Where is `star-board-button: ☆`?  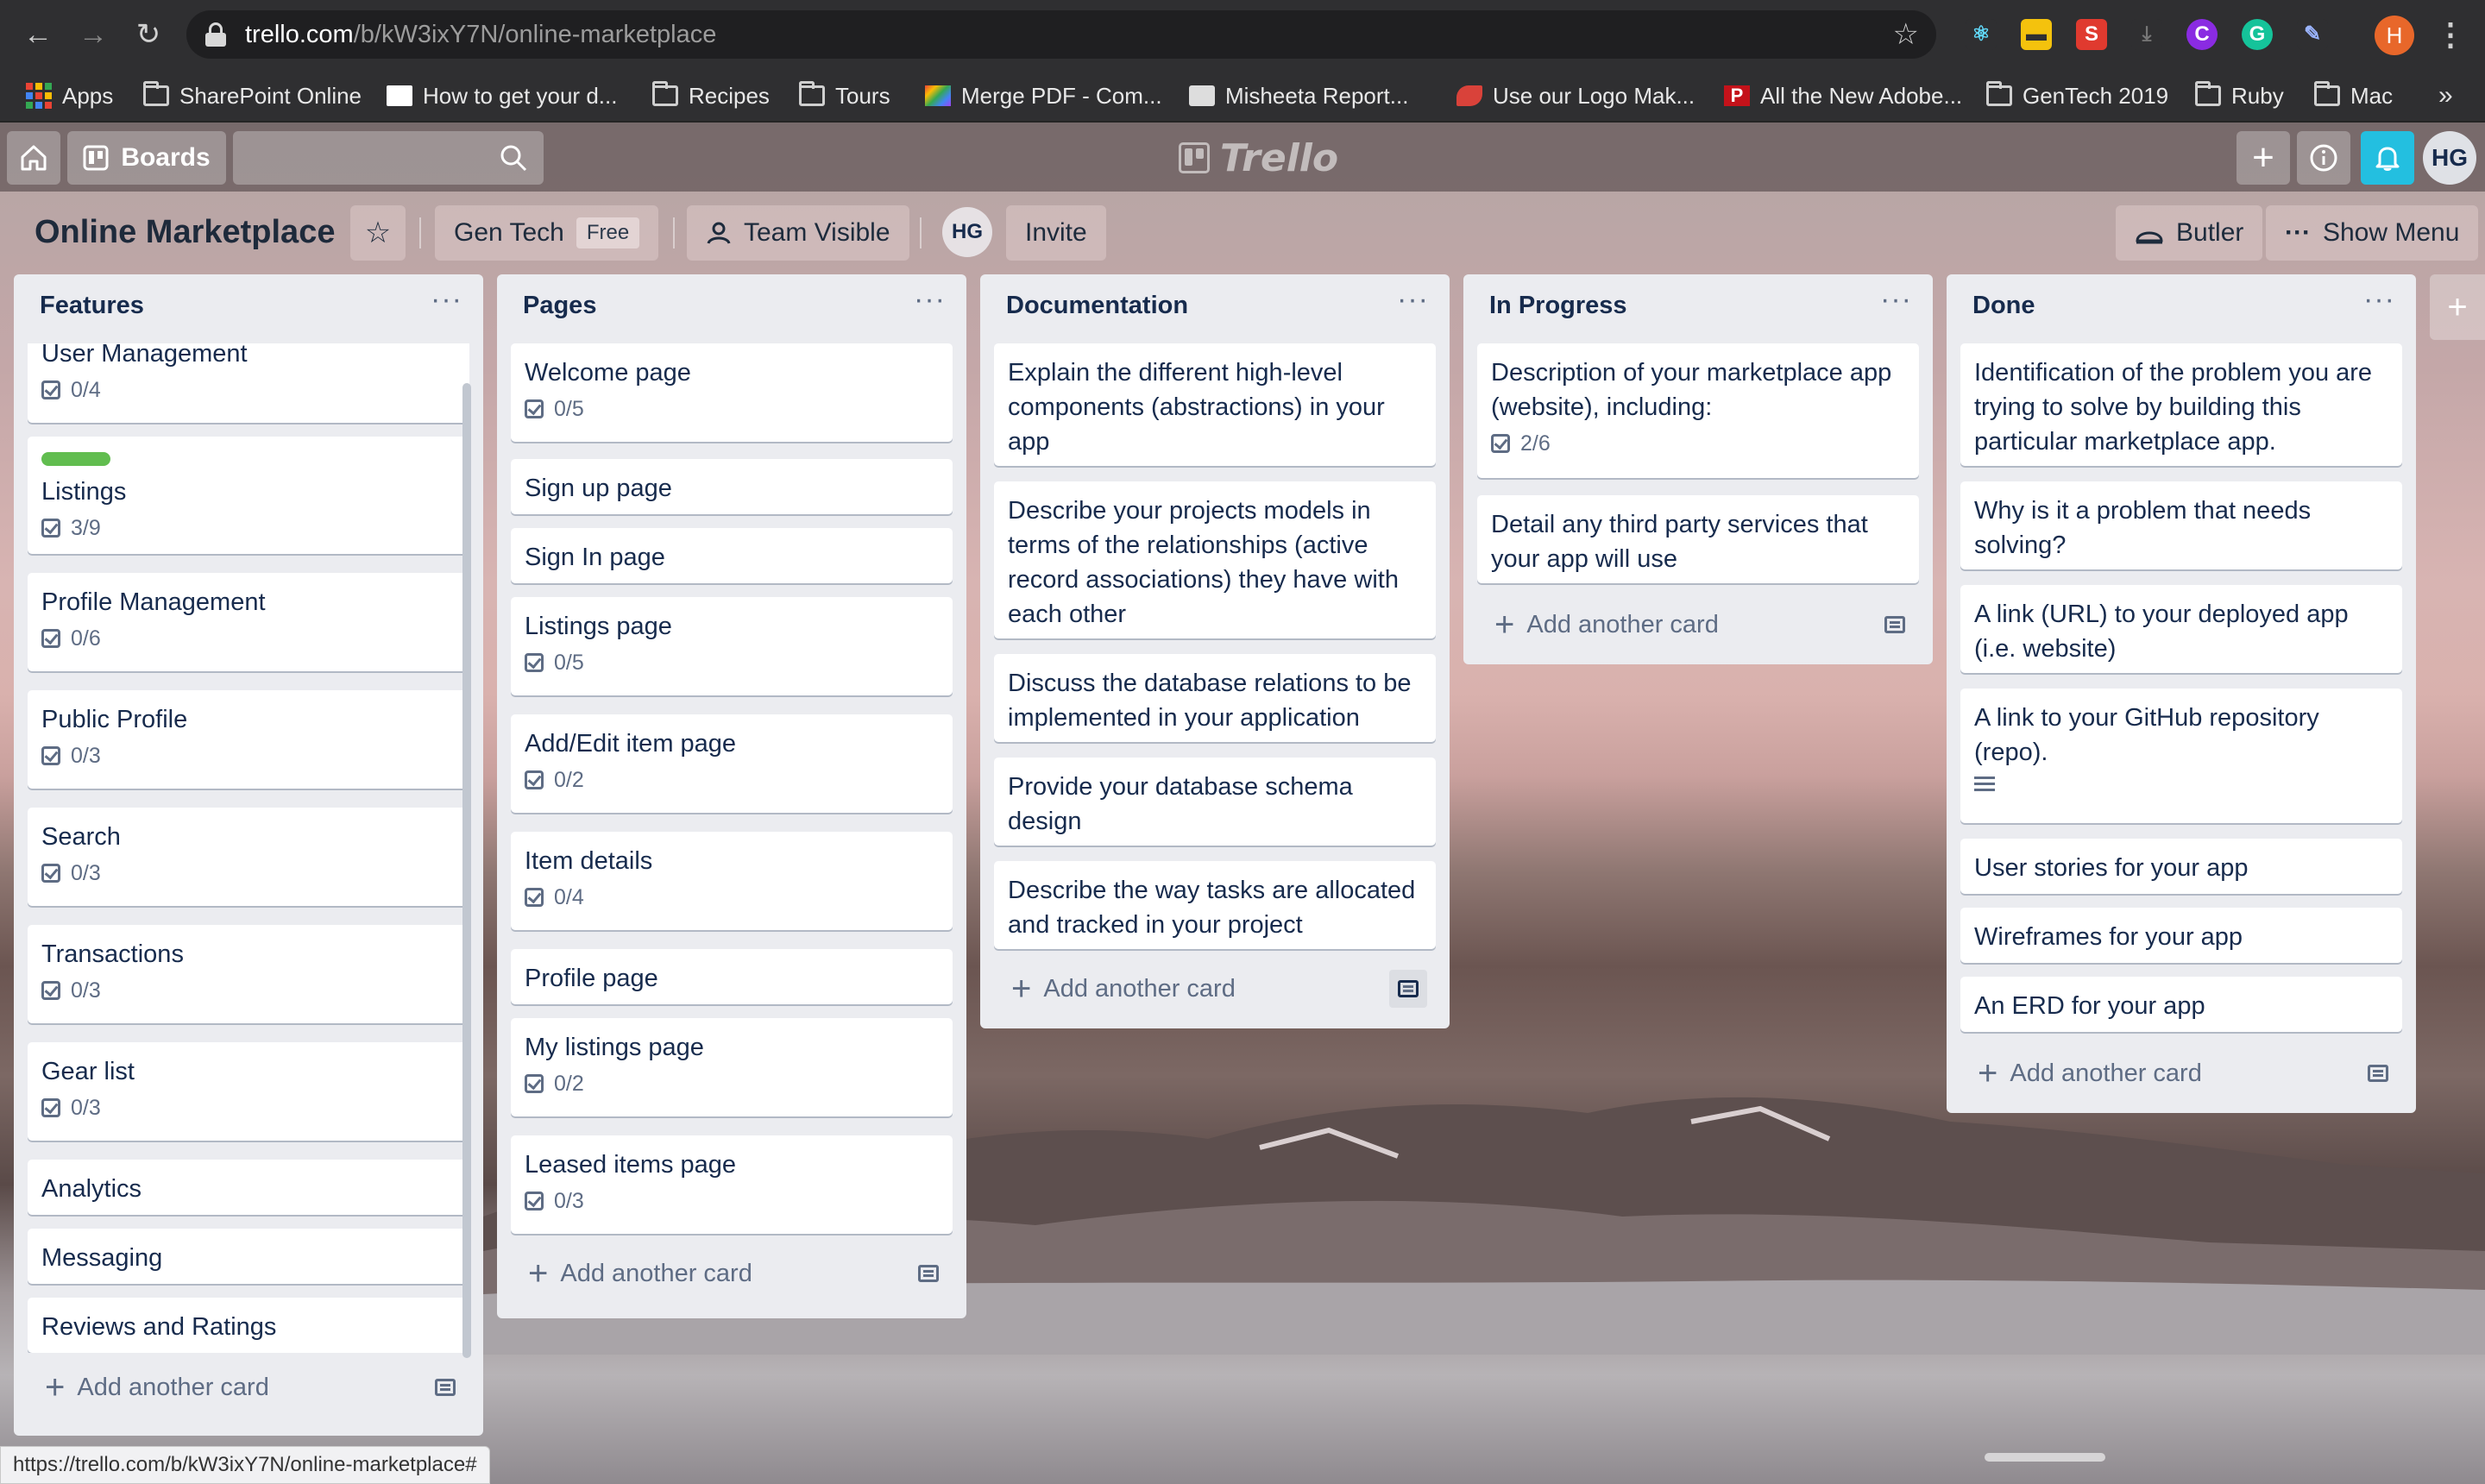
star-board-button: ☆ is located at coordinates (378, 233).